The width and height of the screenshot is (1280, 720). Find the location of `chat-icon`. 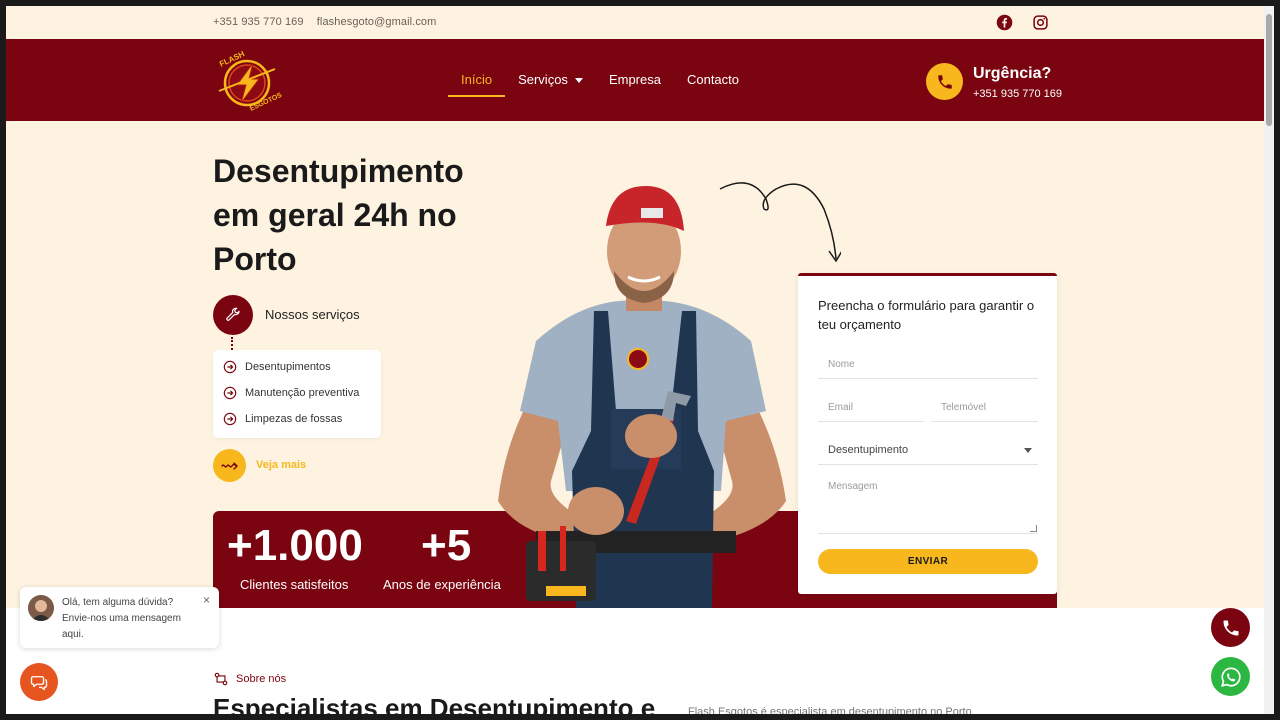

chat-icon is located at coordinates (39, 683).